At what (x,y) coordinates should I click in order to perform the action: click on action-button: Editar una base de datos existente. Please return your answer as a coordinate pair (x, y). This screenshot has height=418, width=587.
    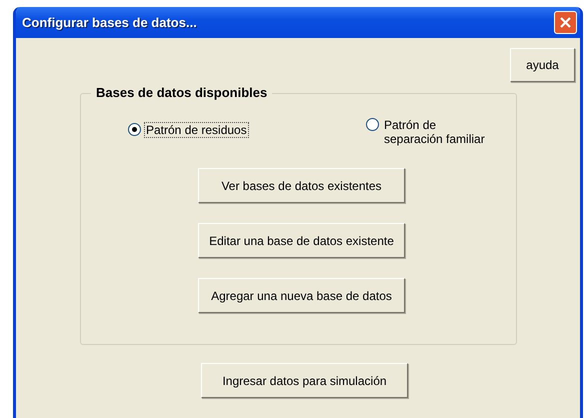
    Looking at the image, I should click on (301, 240).